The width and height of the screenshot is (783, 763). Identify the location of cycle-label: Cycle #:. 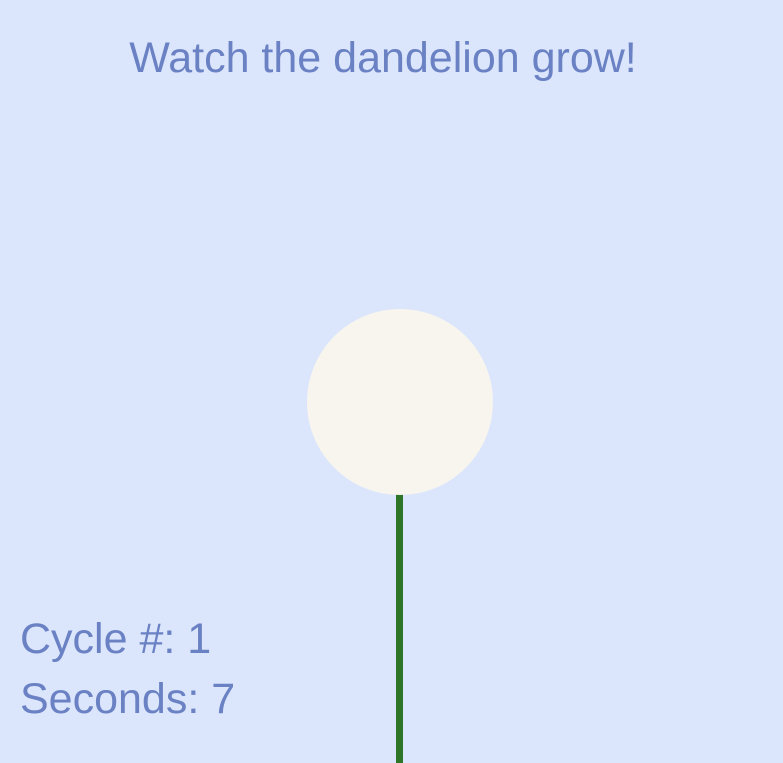
(98, 639).